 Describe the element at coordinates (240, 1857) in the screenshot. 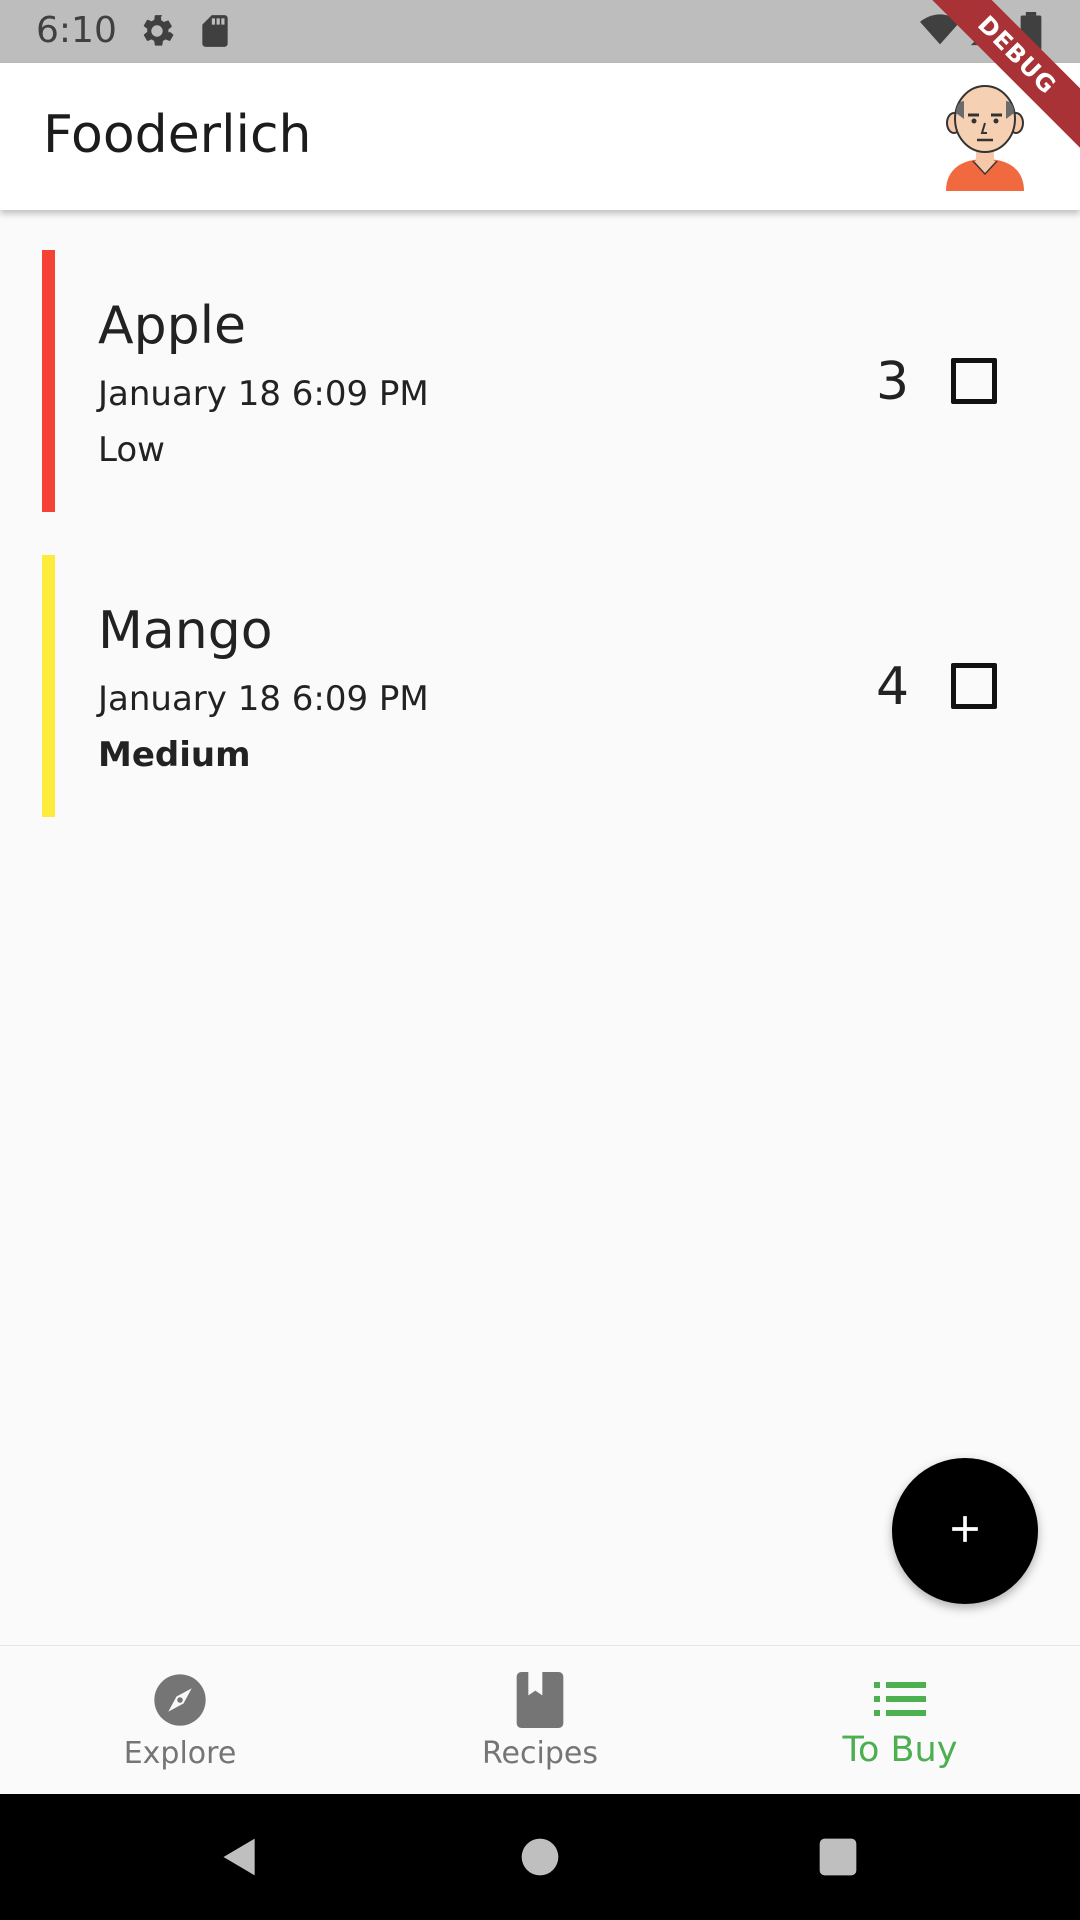

I see `back-icon` at that location.